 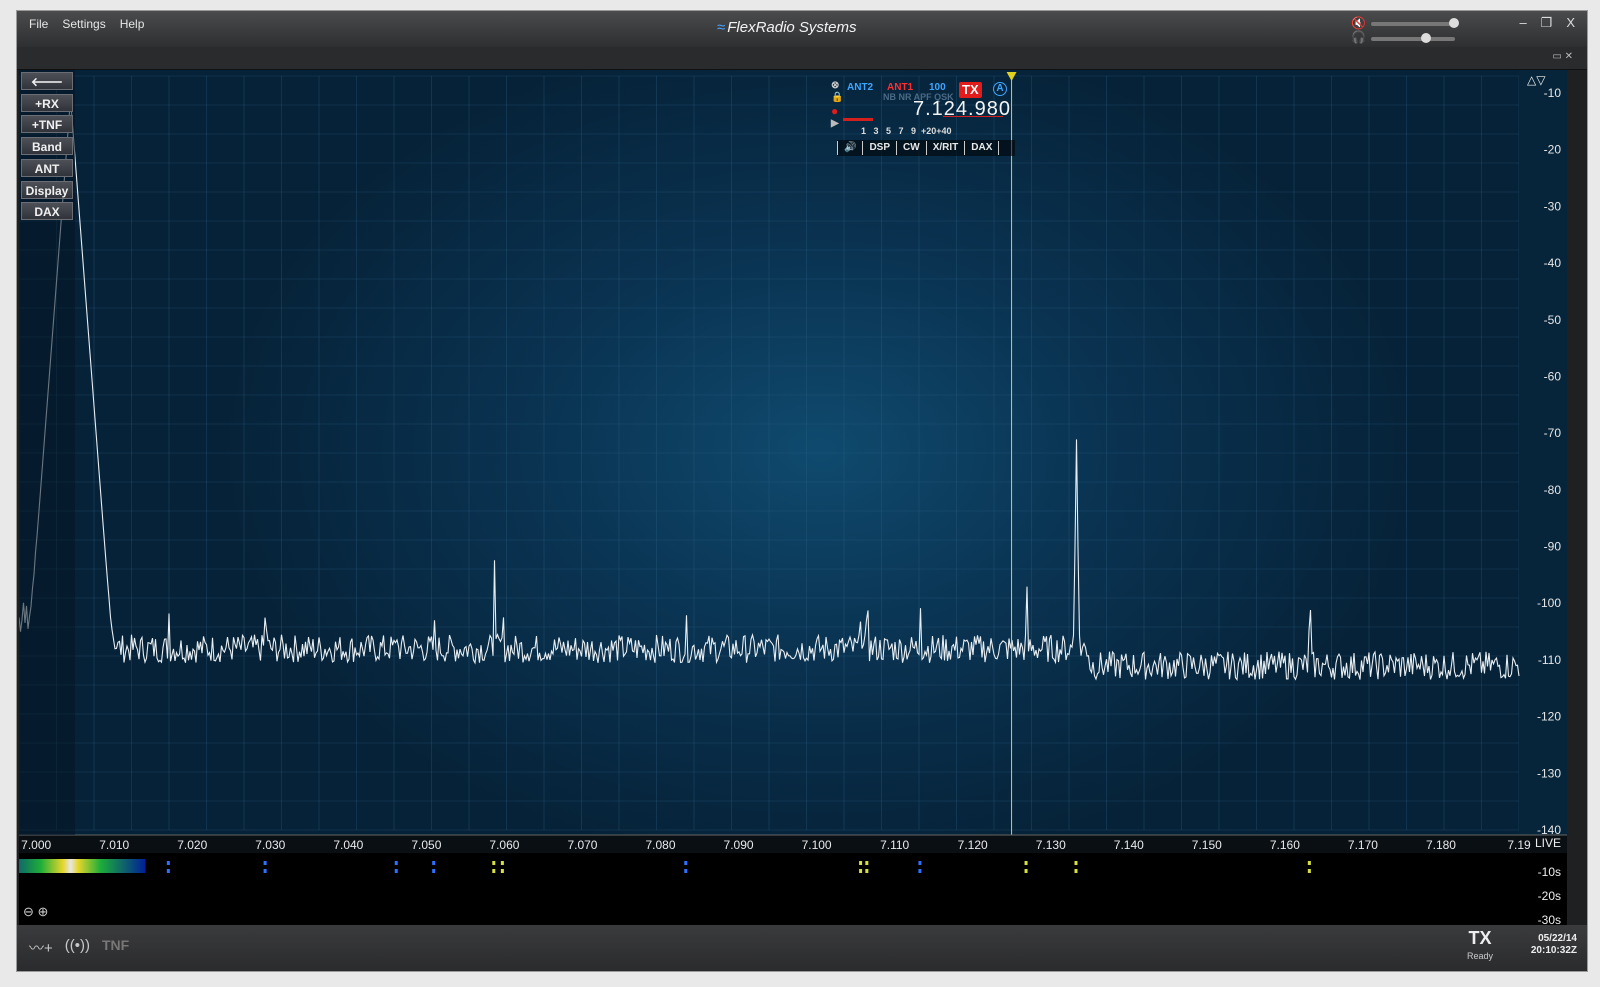 I want to click on audio-tab-icon: 🔊, so click(x=849, y=148).